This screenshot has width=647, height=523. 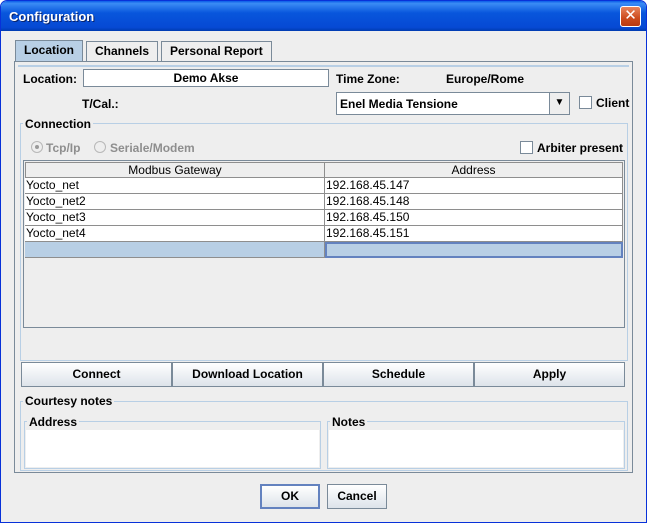 What do you see at coordinates (526, 147) in the screenshot?
I see `arbiter-checkbox` at bounding box center [526, 147].